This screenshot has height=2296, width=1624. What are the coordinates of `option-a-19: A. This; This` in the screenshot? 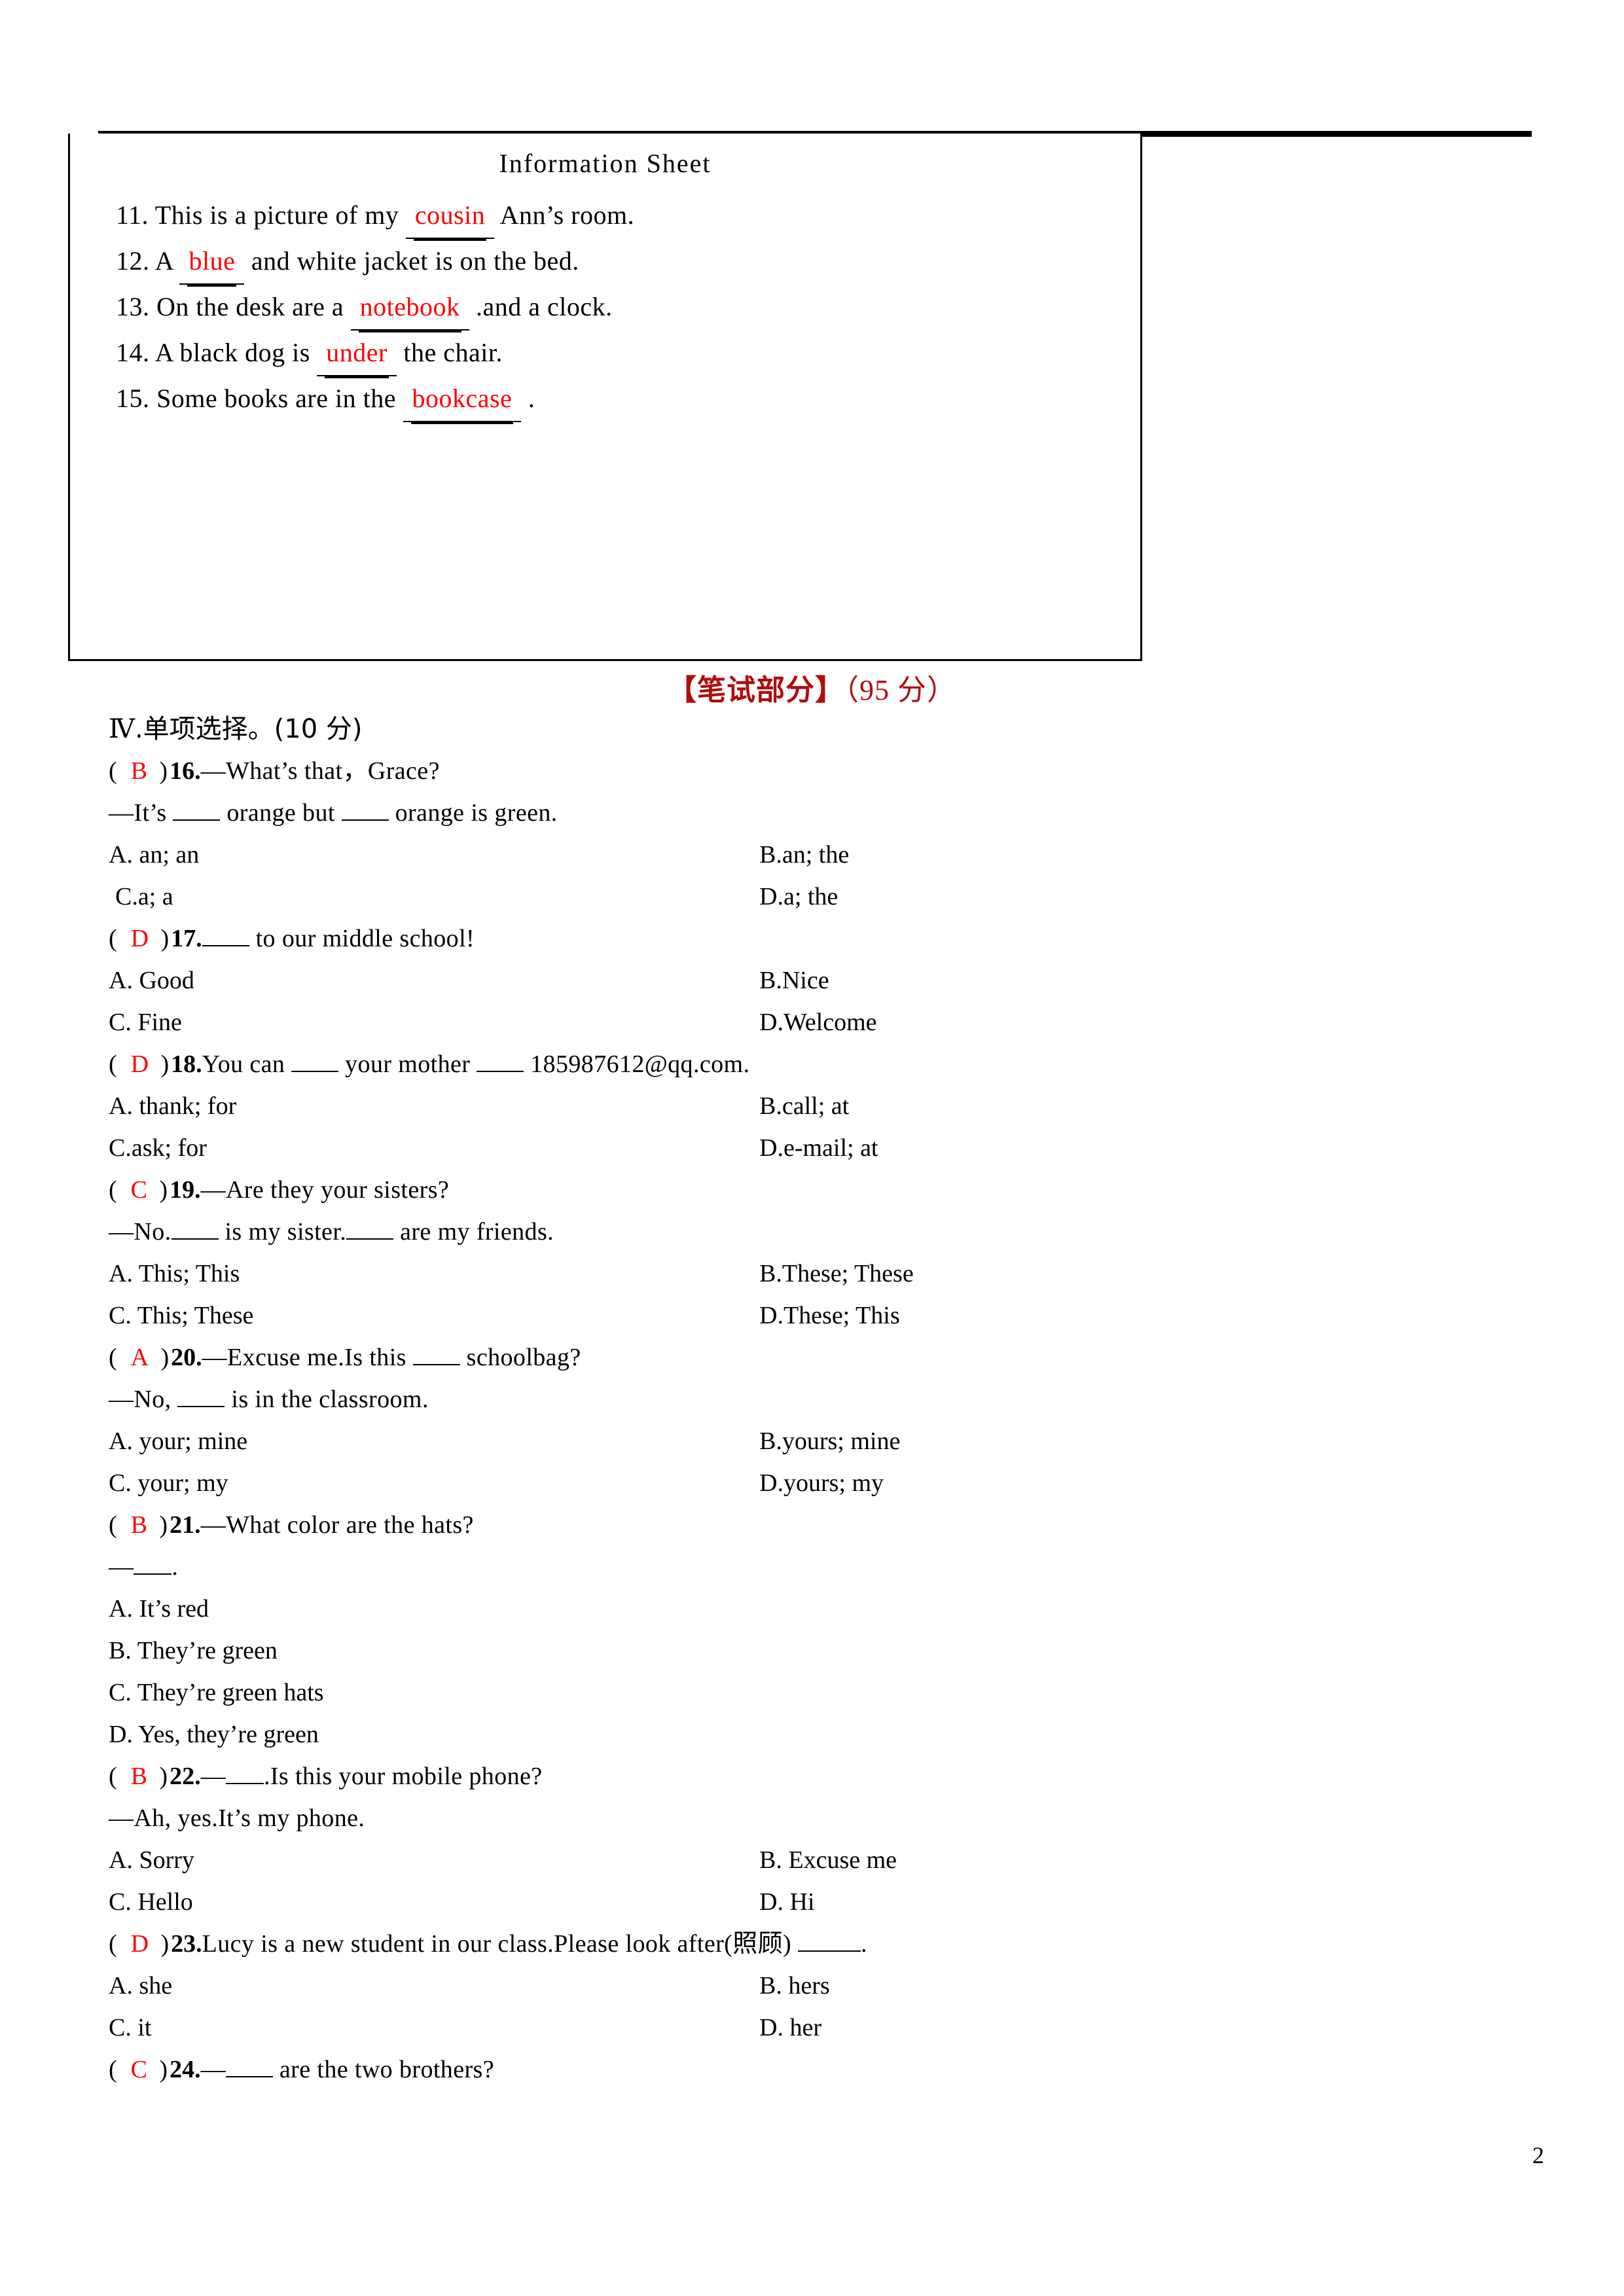 It's located at (174, 1274).